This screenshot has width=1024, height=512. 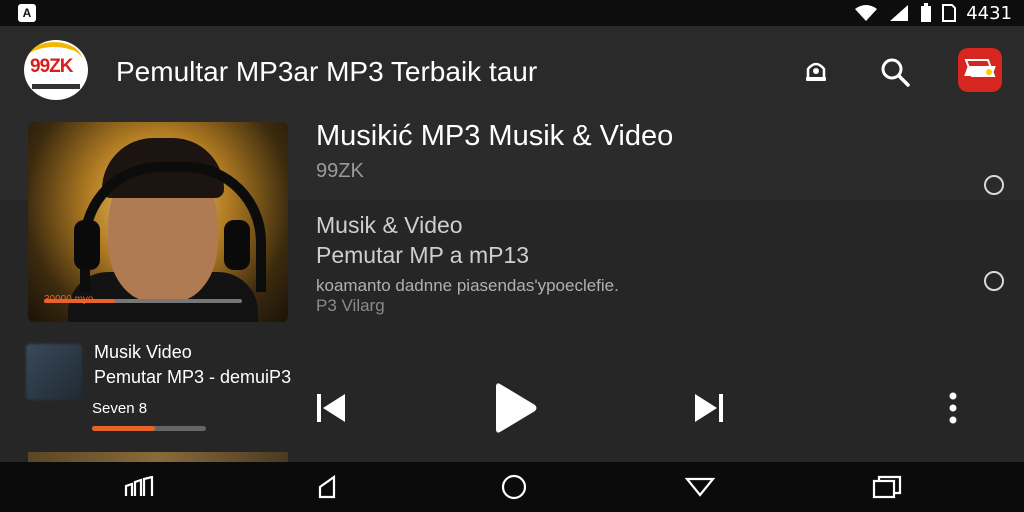 What do you see at coordinates (143, 352) in the screenshot?
I see `mini-title: Musik Video` at bounding box center [143, 352].